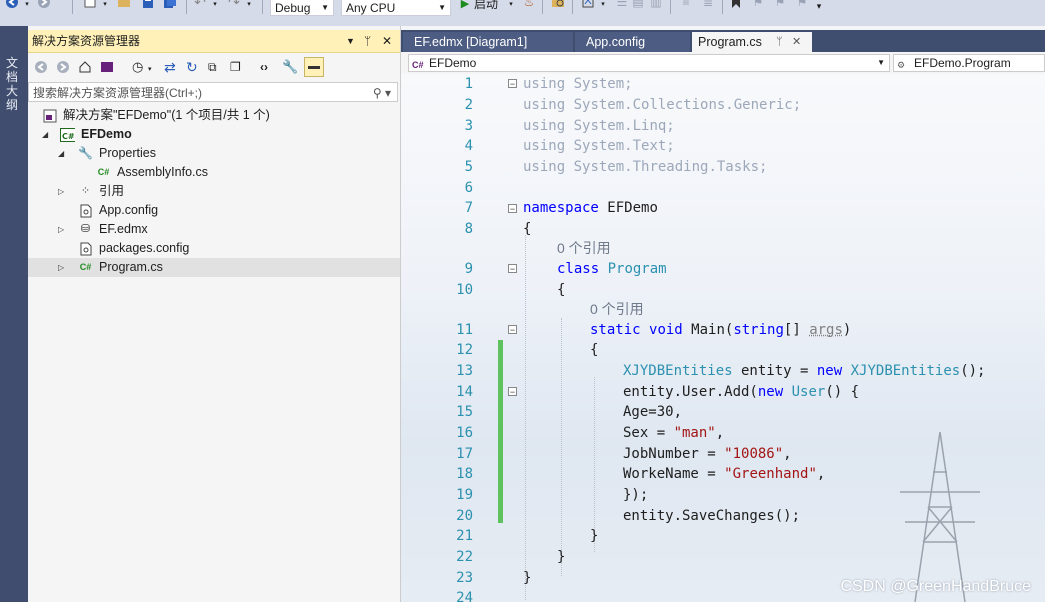 The image size is (1045, 602). What do you see at coordinates (103, 172) in the screenshot?
I see `csharp-file-icon: C#` at bounding box center [103, 172].